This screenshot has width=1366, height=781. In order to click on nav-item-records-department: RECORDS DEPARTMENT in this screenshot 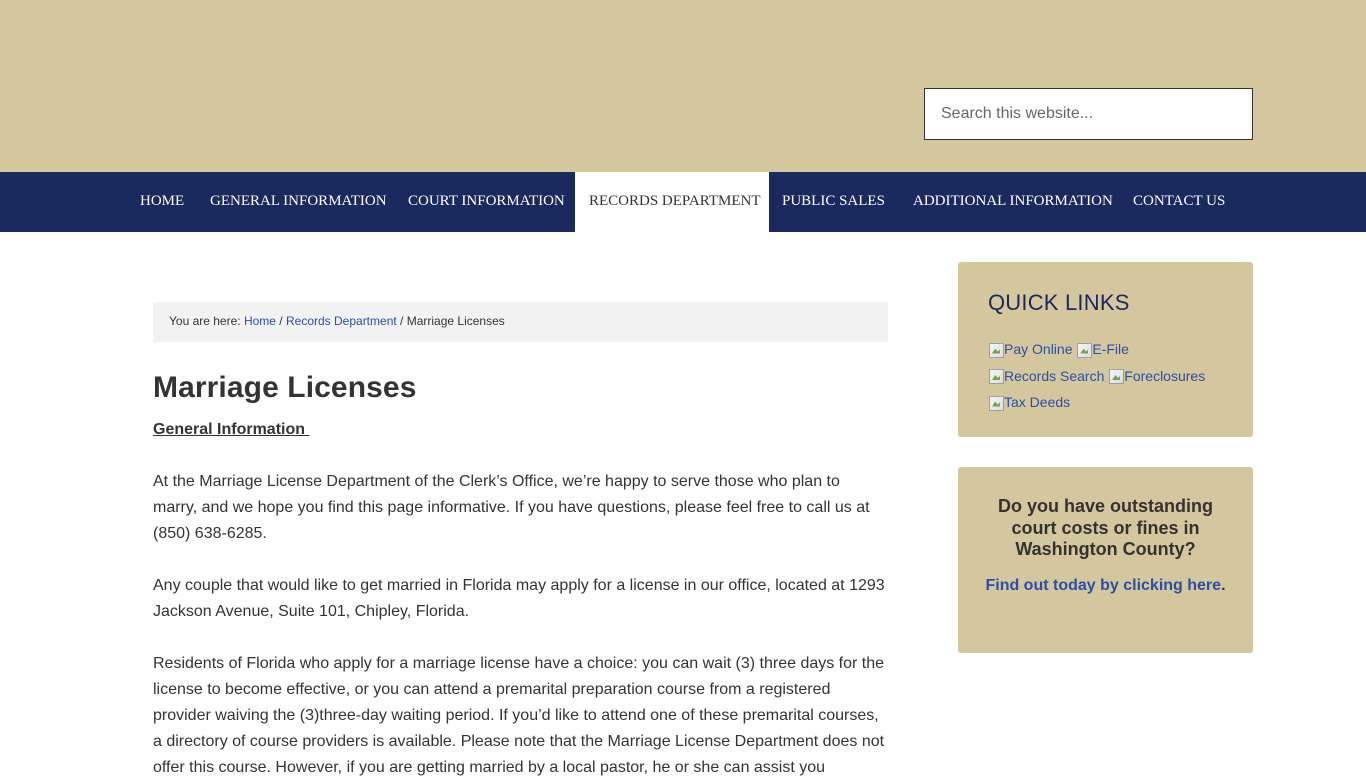, I will do `click(672, 202)`.